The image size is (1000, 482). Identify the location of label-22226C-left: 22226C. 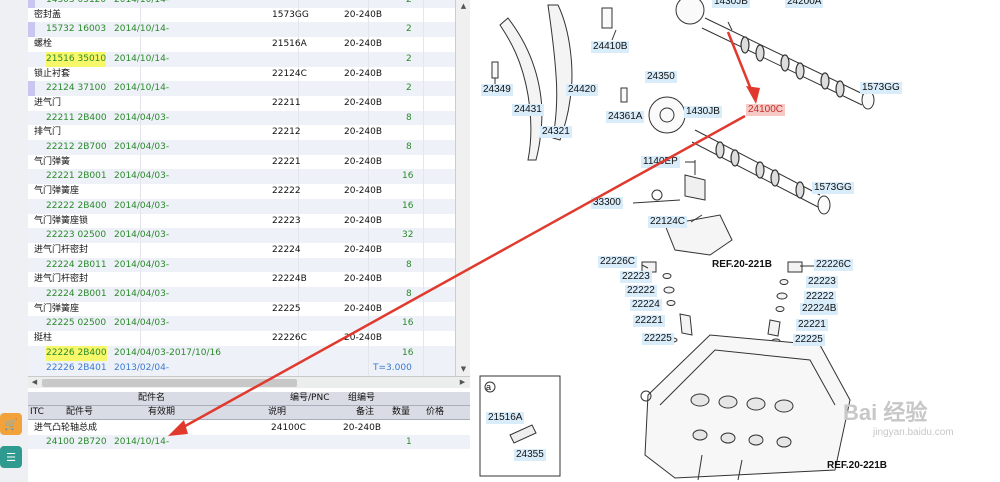
(618, 262).